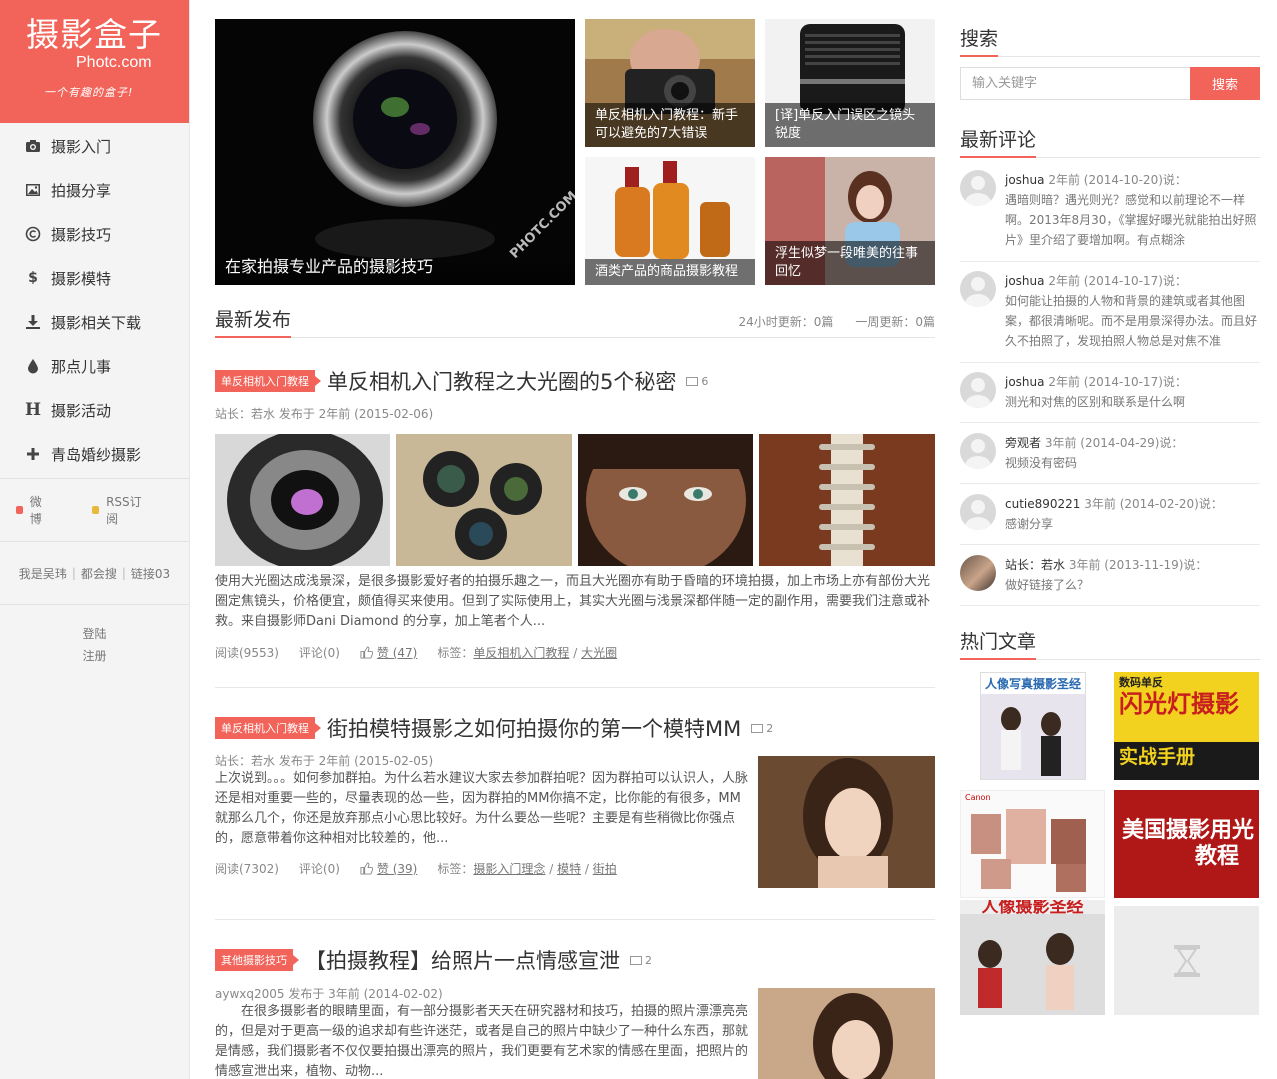  Describe the element at coordinates (1141, 682) in the screenshot. I see `book-top: 数码单反` at that location.